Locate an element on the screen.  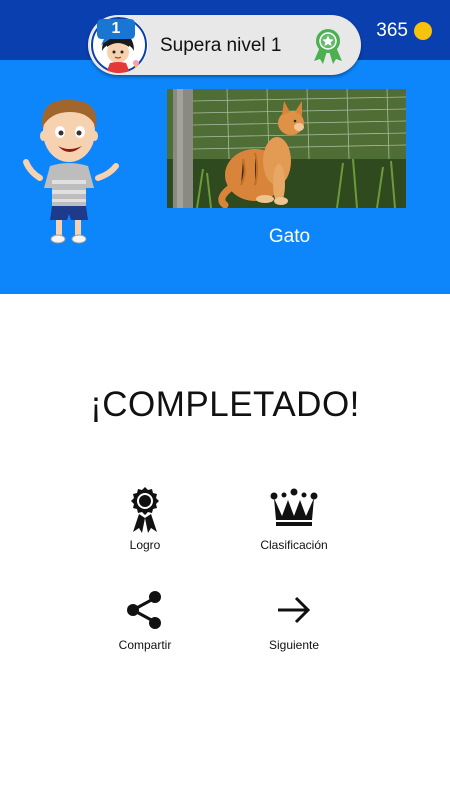
leaderboard-button: Clasificación is located at coordinates (294, 519).